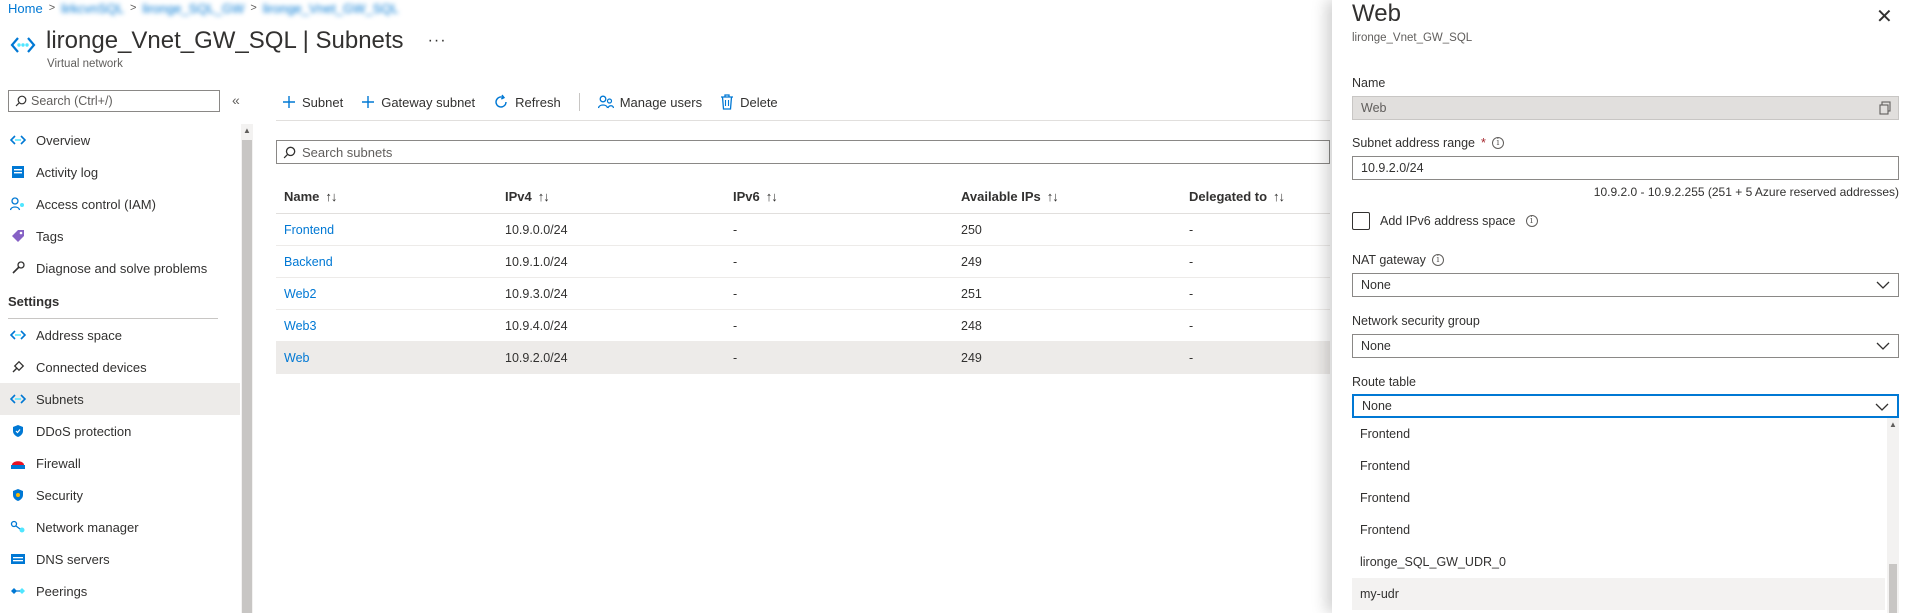 The image size is (1909, 613). I want to click on nav-item-iam: Access control (IAM), so click(120, 204).